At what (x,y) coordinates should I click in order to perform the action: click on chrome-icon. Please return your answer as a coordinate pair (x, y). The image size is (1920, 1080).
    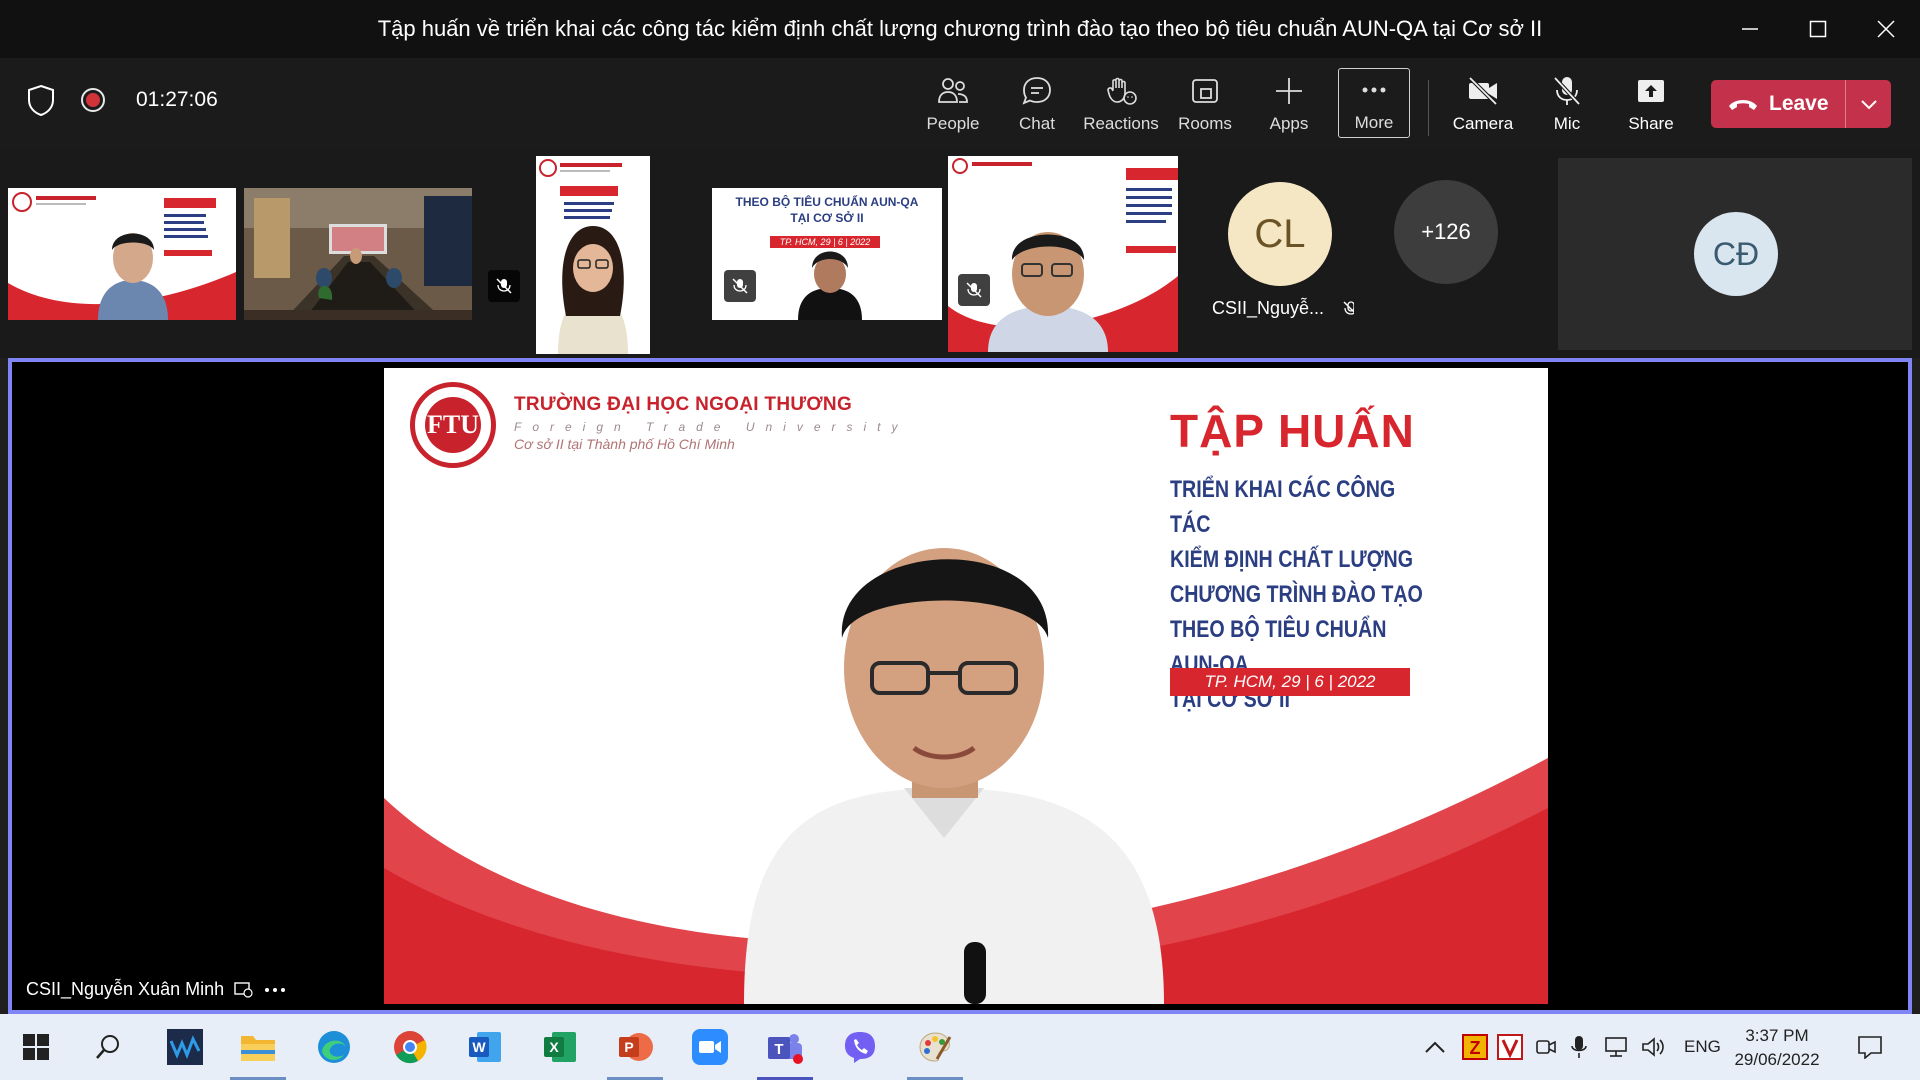
    Looking at the image, I should click on (410, 1047).